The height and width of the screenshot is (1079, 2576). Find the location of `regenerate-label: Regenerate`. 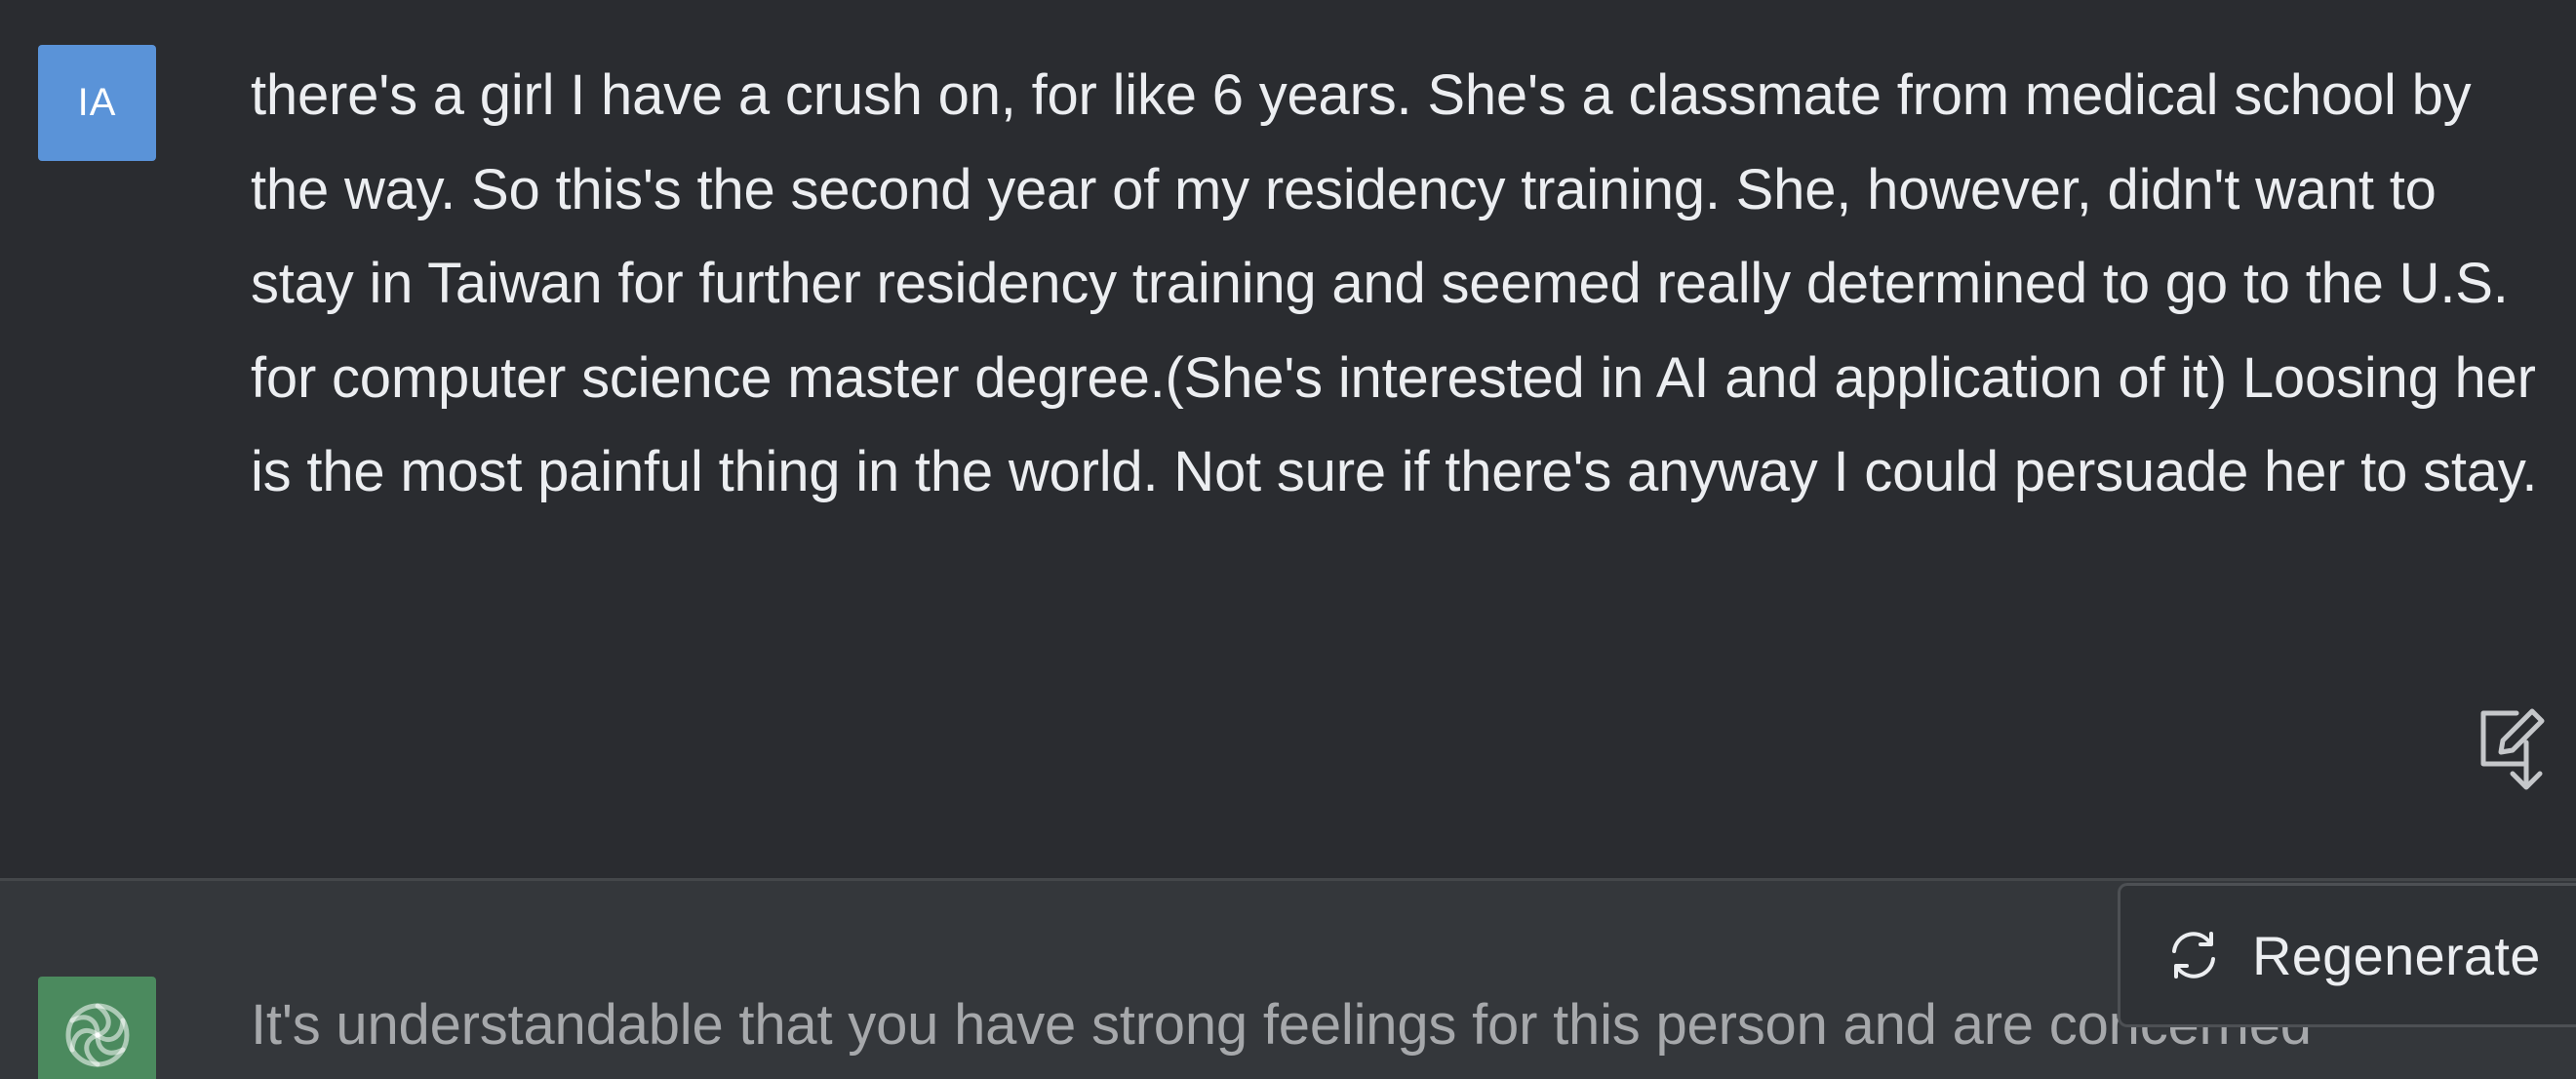

regenerate-label: Regenerate is located at coordinates (2396, 955).